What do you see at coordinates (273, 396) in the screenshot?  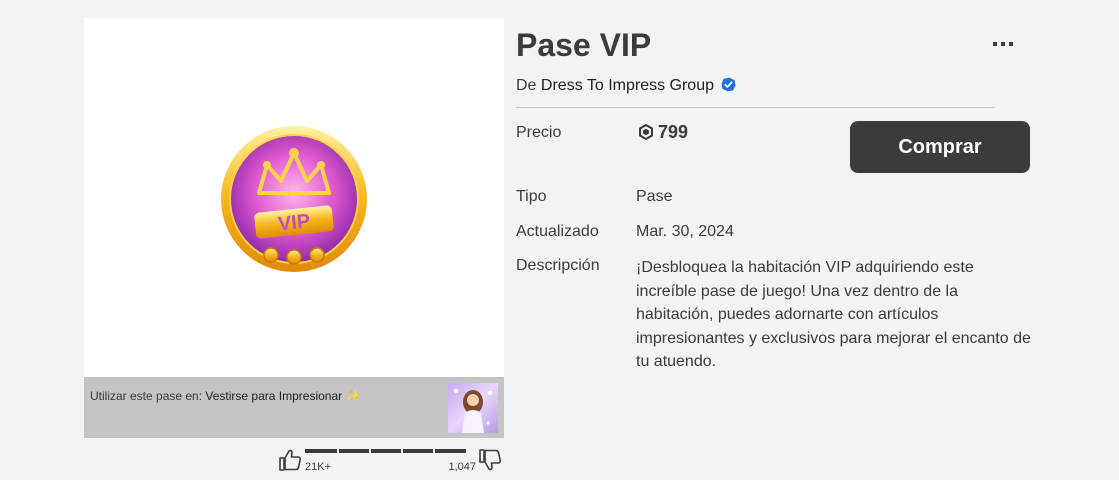 I see `place-name: Vestirse para Impresionar` at bounding box center [273, 396].